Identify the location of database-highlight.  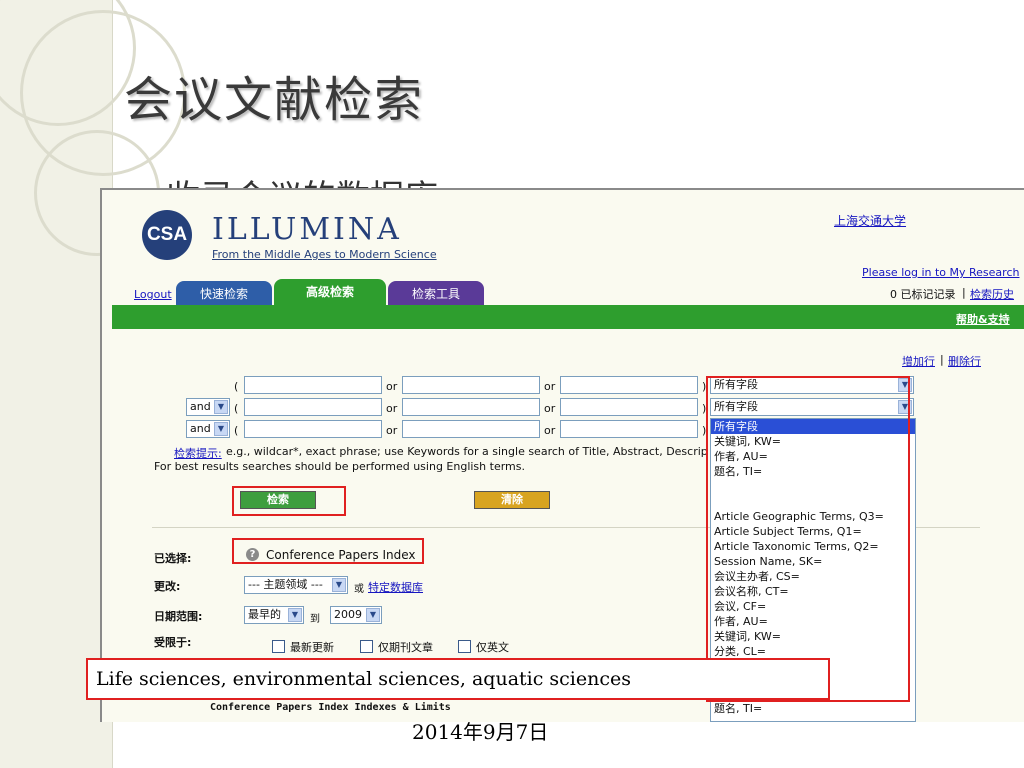
(328, 551).